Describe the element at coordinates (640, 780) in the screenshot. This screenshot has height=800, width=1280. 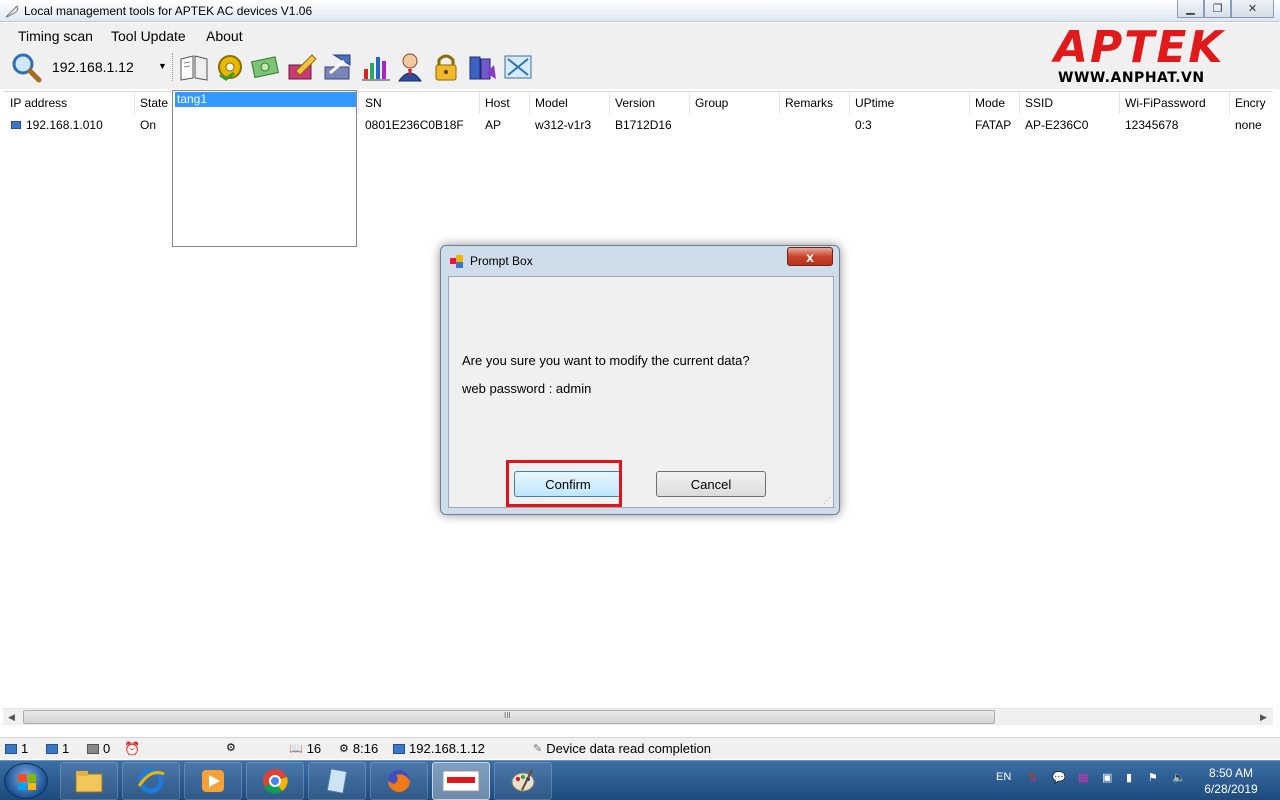
I see `taskbar: EN ⇅ 💬 ▤ ▣ ▮ ⚑ 🔈 8:50 AM 6/28/2019` at that location.